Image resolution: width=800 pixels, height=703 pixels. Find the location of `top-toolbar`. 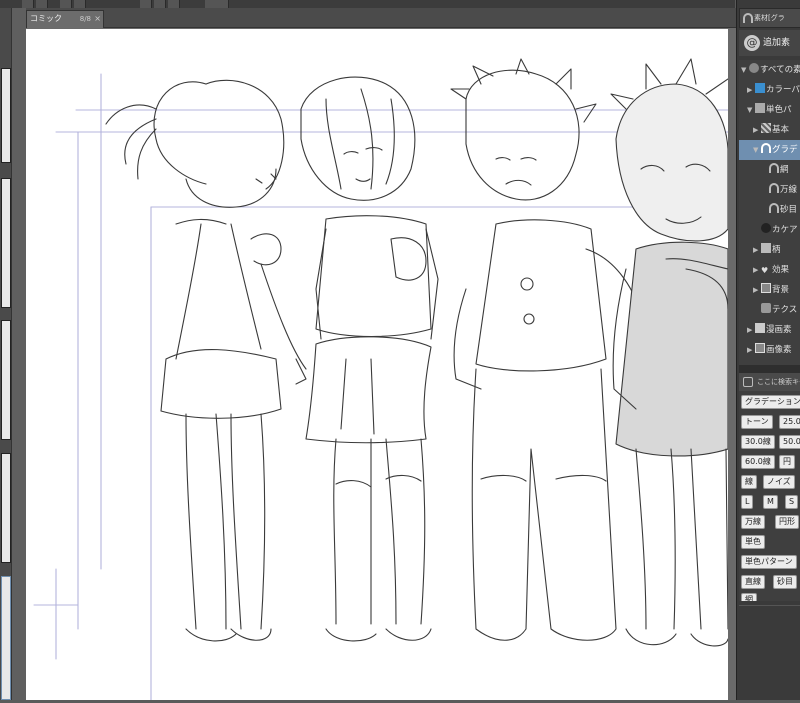

top-toolbar is located at coordinates (367, 4).